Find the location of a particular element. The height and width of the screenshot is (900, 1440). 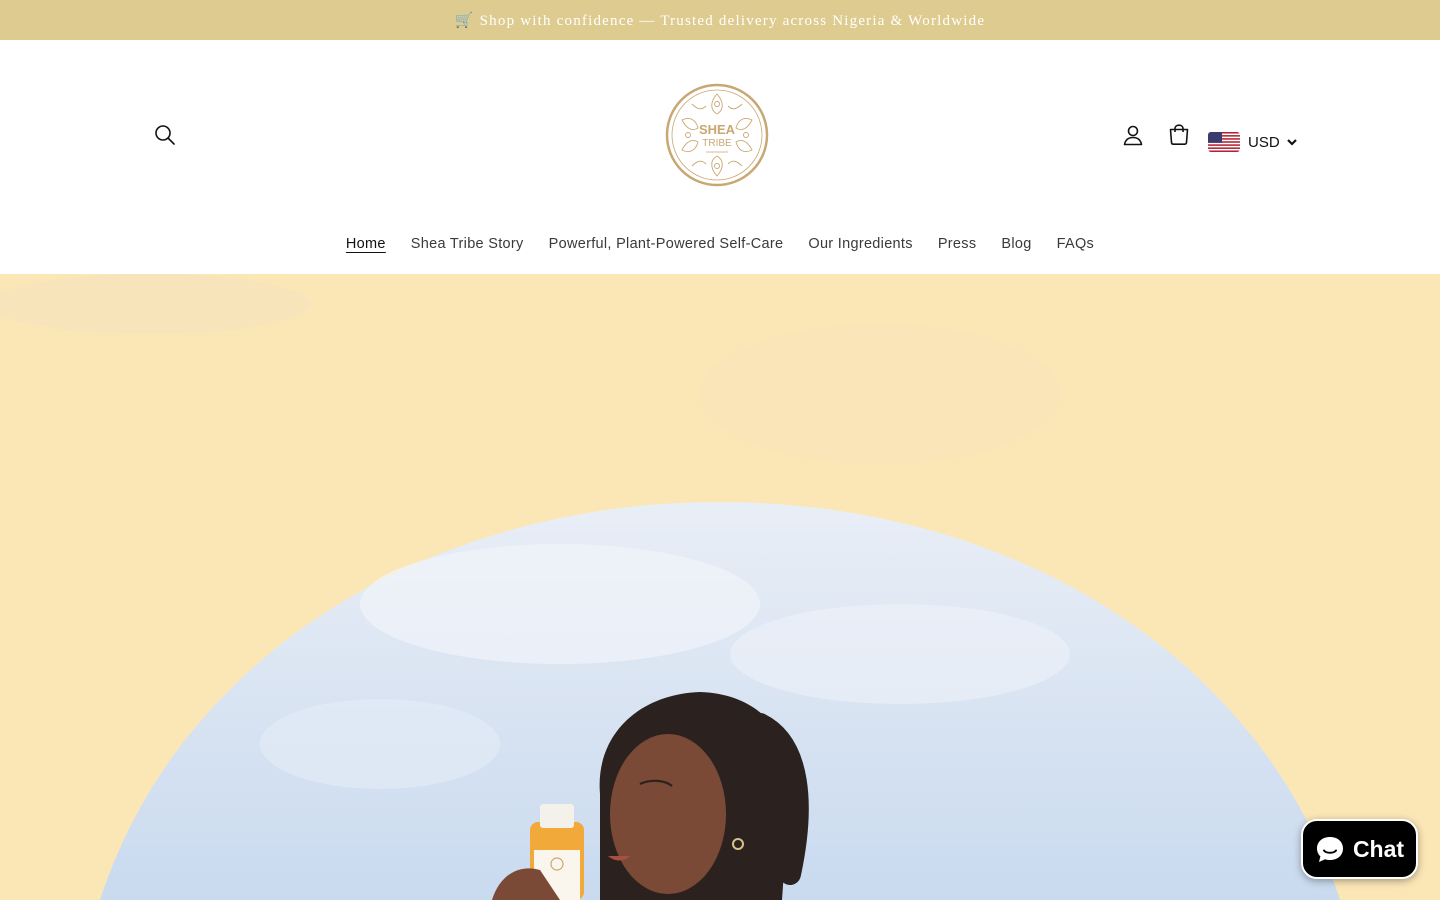

nav-item-shea-tribe-story: Shea Tribe Story is located at coordinates (467, 244).